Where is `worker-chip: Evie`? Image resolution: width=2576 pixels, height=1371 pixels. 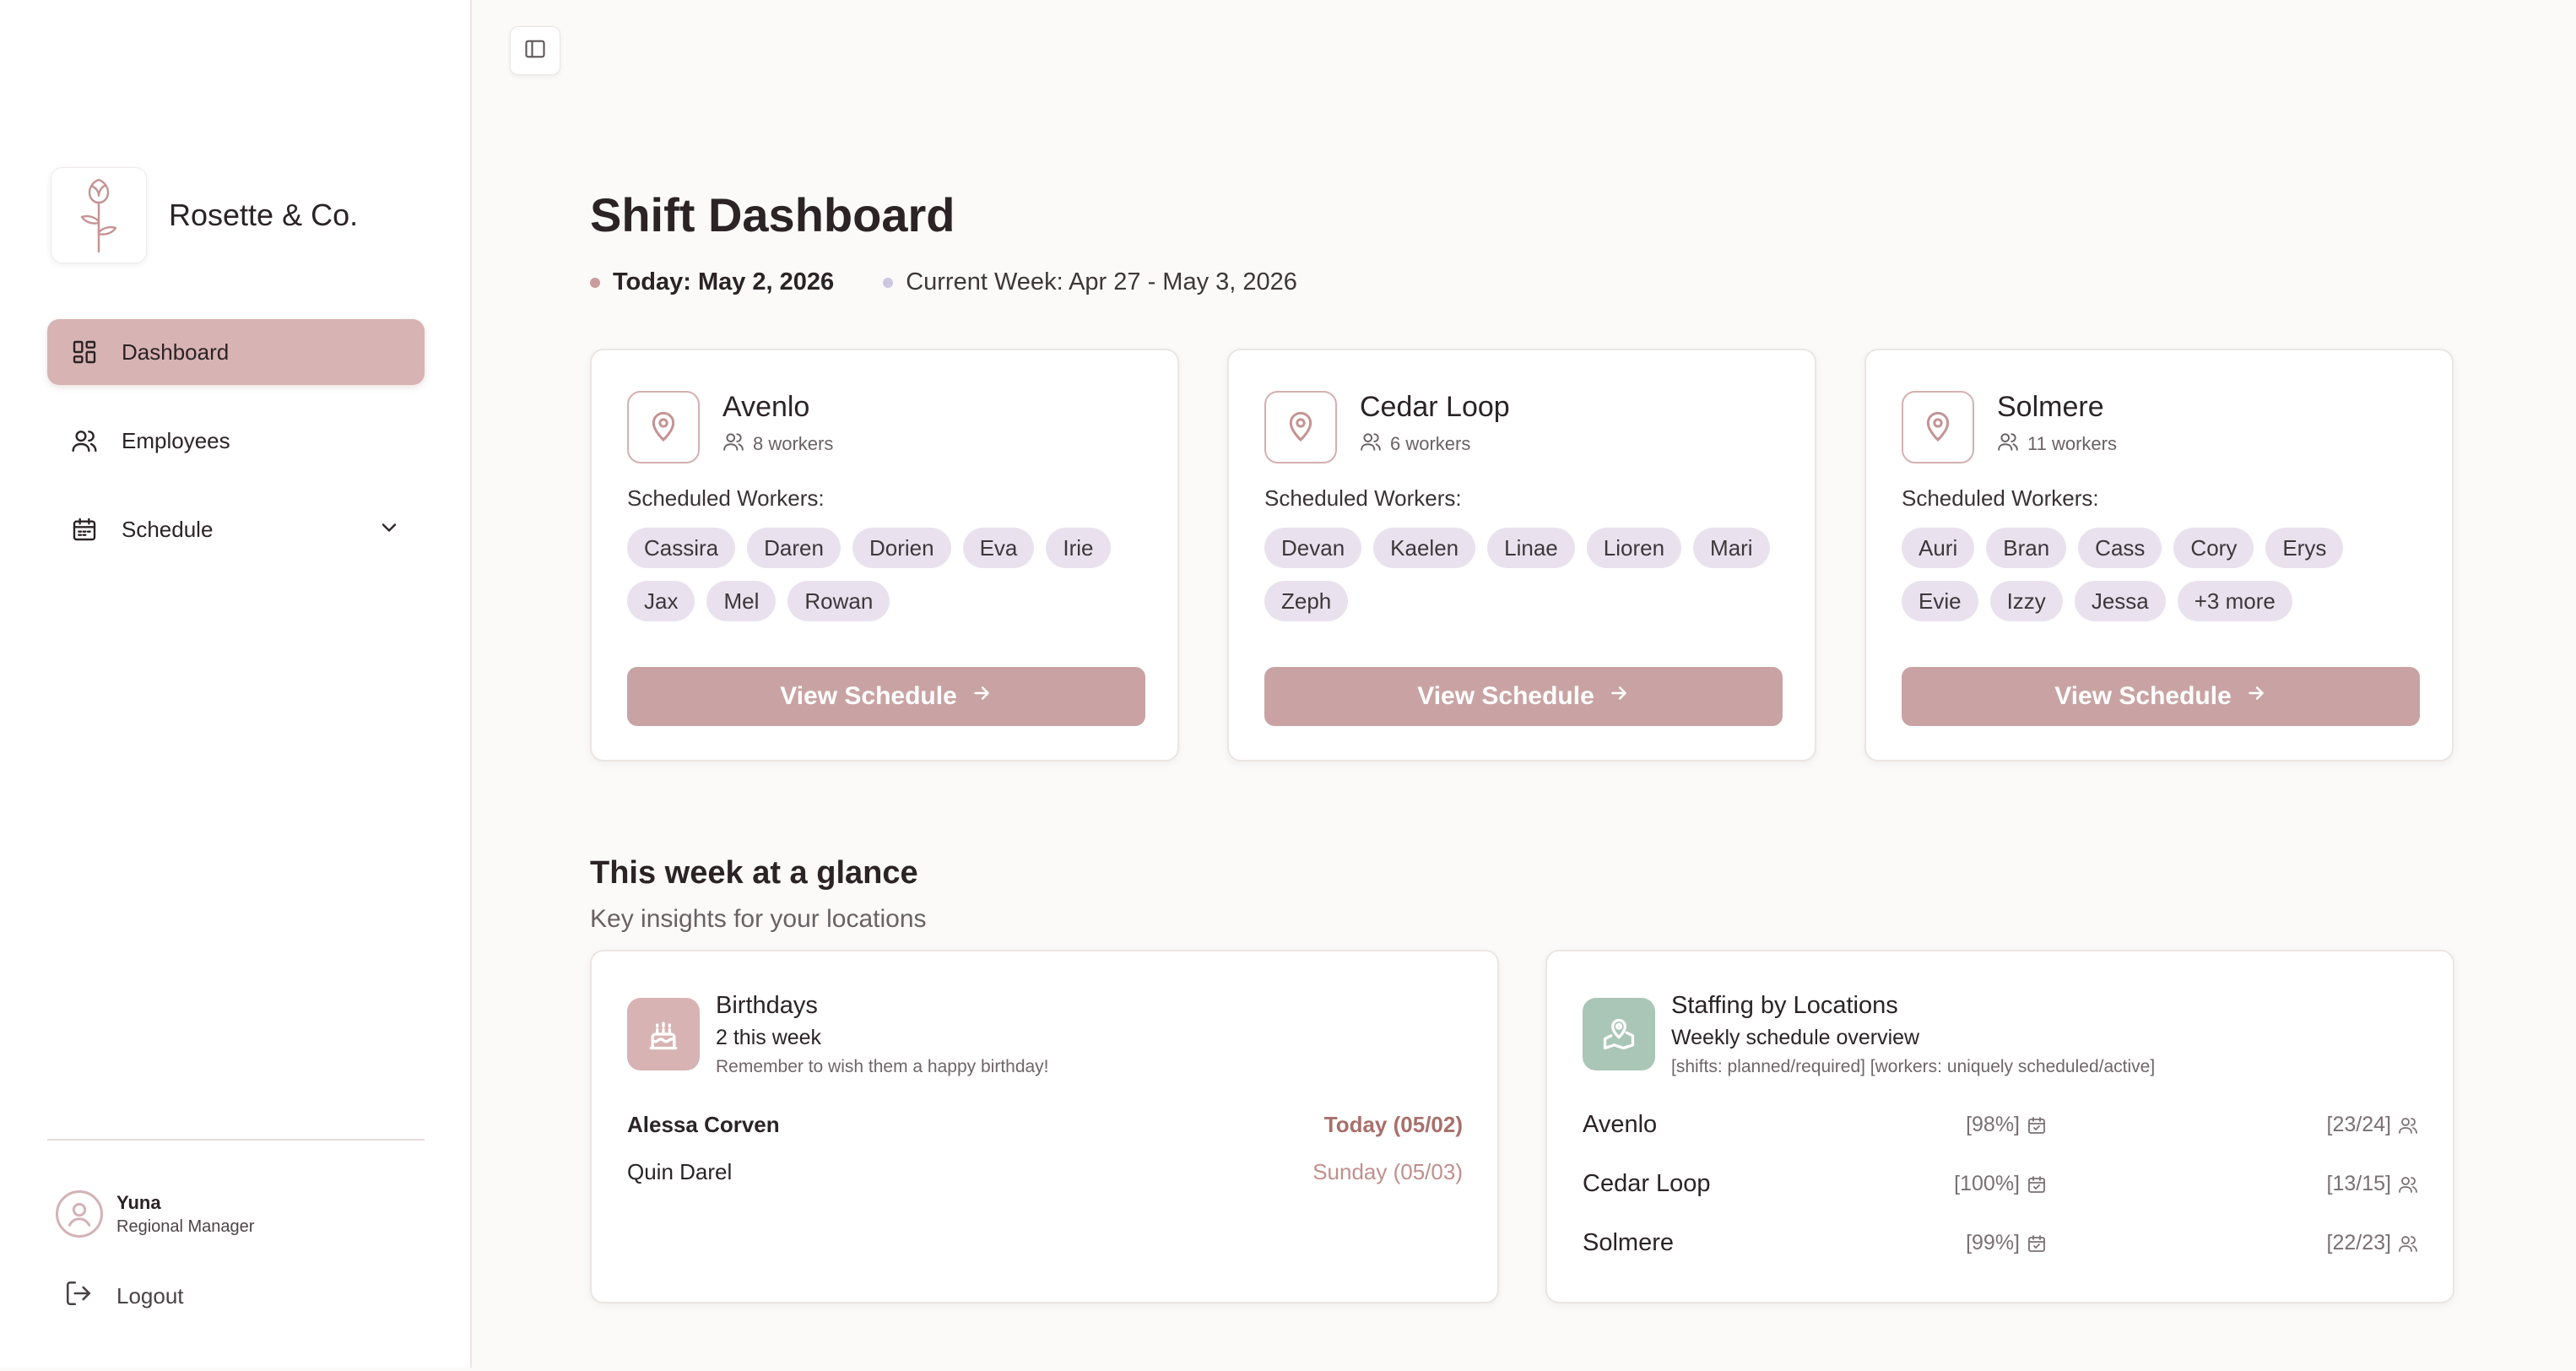
worker-chip: Evie is located at coordinates (1940, 601).